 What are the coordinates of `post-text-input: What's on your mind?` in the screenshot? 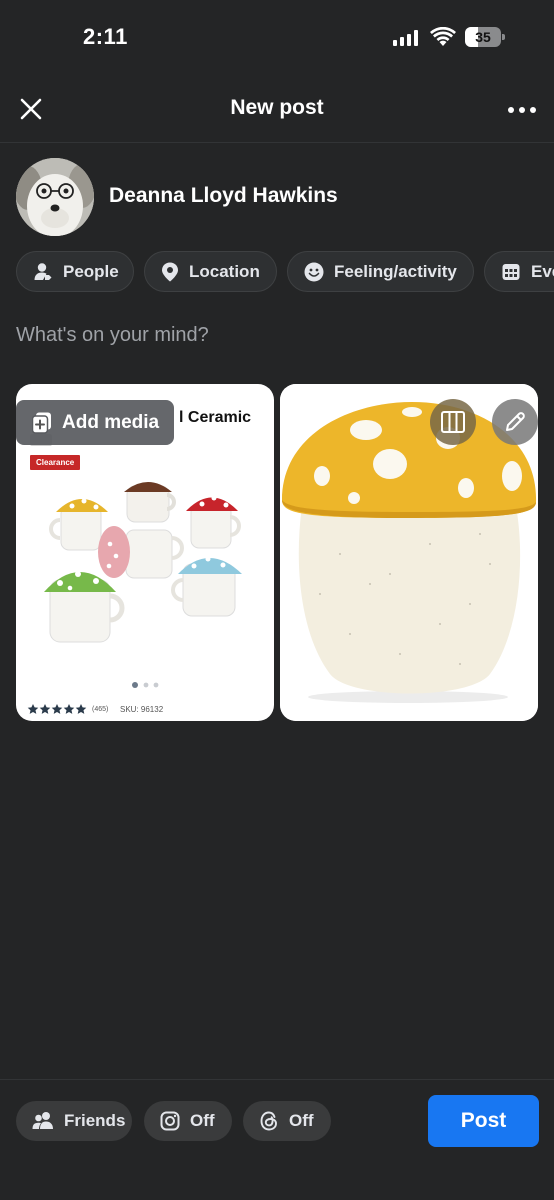 It's located at (276, 335).